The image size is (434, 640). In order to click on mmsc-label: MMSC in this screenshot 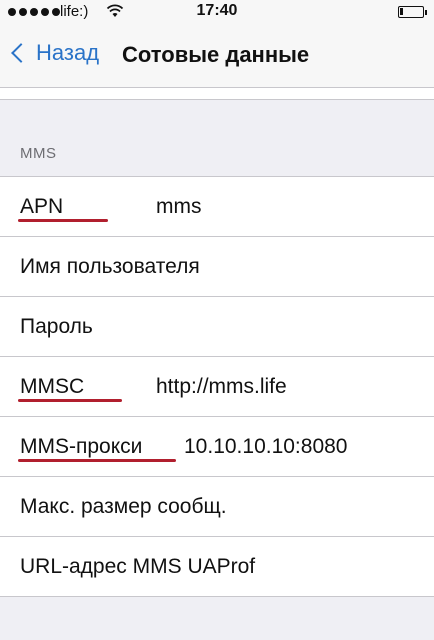, I will do `click(52, 386)`.